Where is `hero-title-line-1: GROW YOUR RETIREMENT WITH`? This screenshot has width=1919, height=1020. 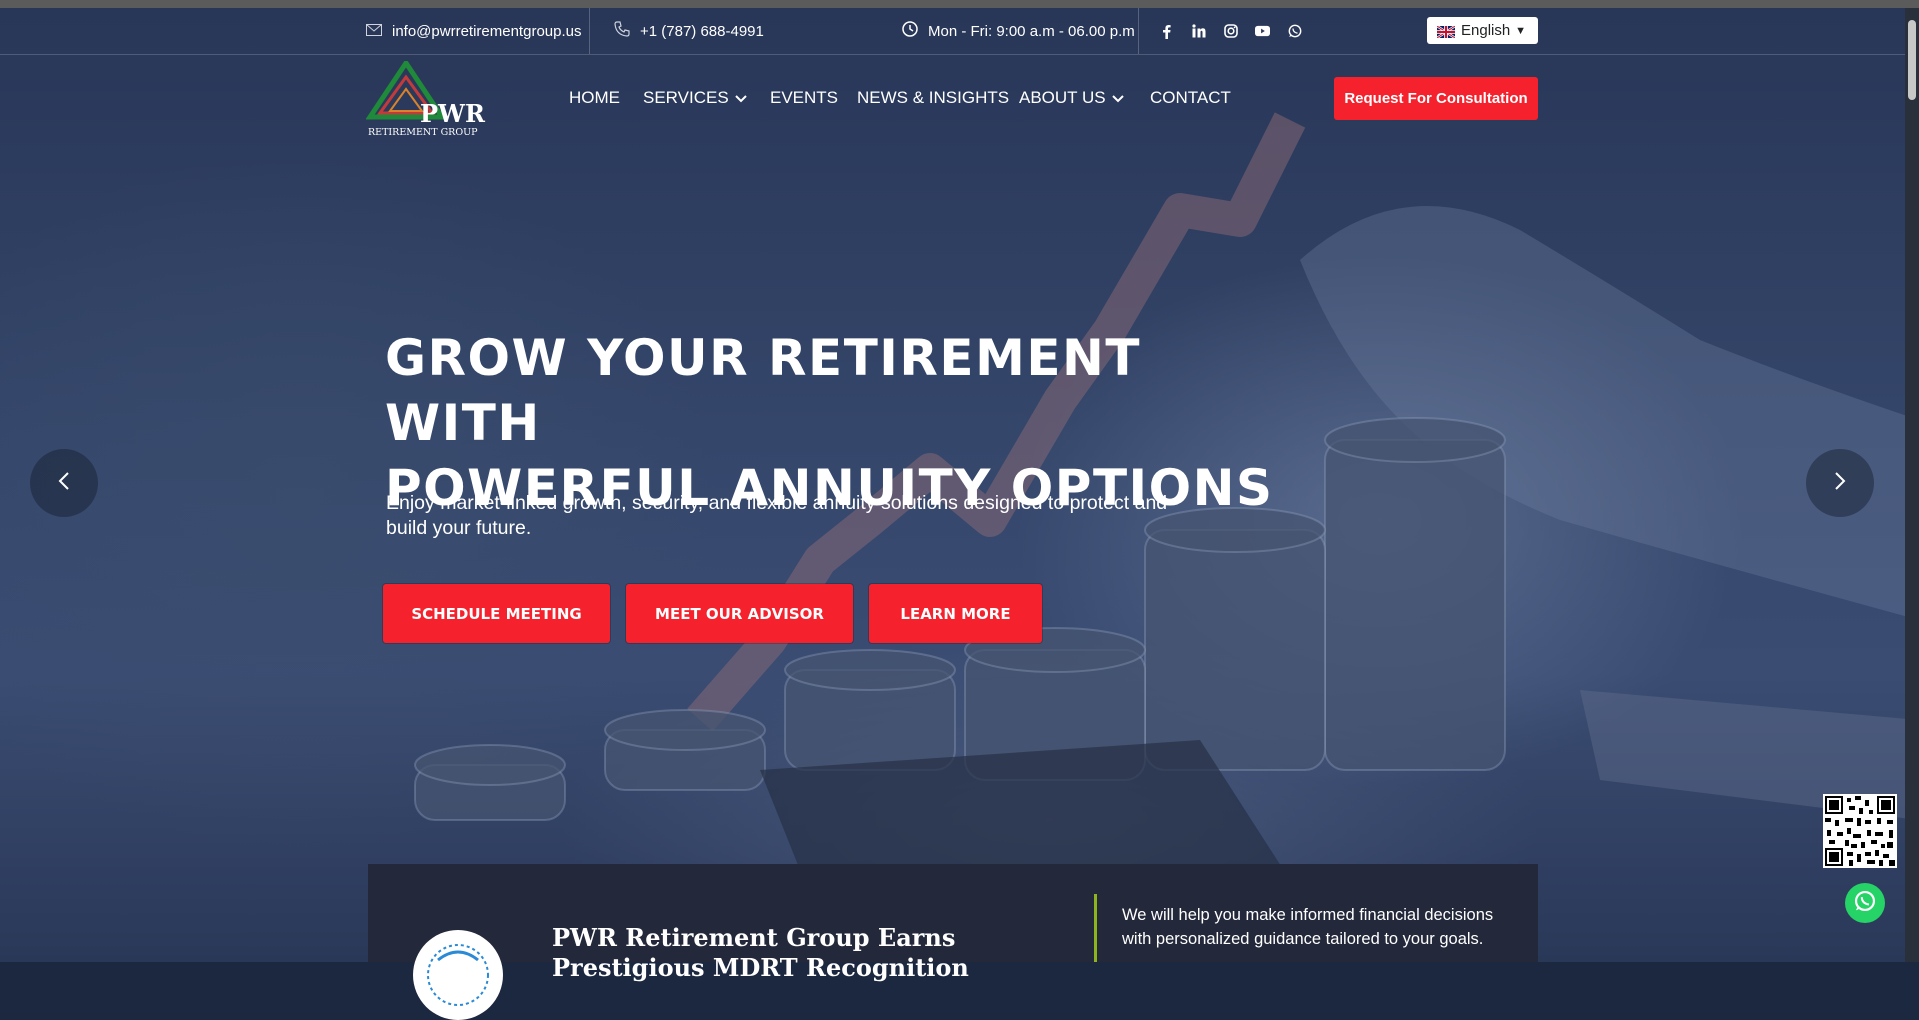
hero-title-line-1: GROW YOUR RETIREMENT WITH is located at coordinates (763, 390).